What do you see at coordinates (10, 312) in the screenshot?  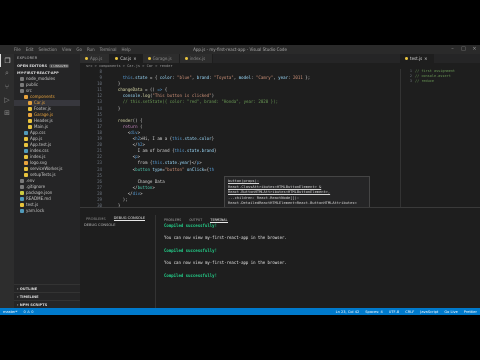 I see `status-item: master*` at bounding box center [10, 312].